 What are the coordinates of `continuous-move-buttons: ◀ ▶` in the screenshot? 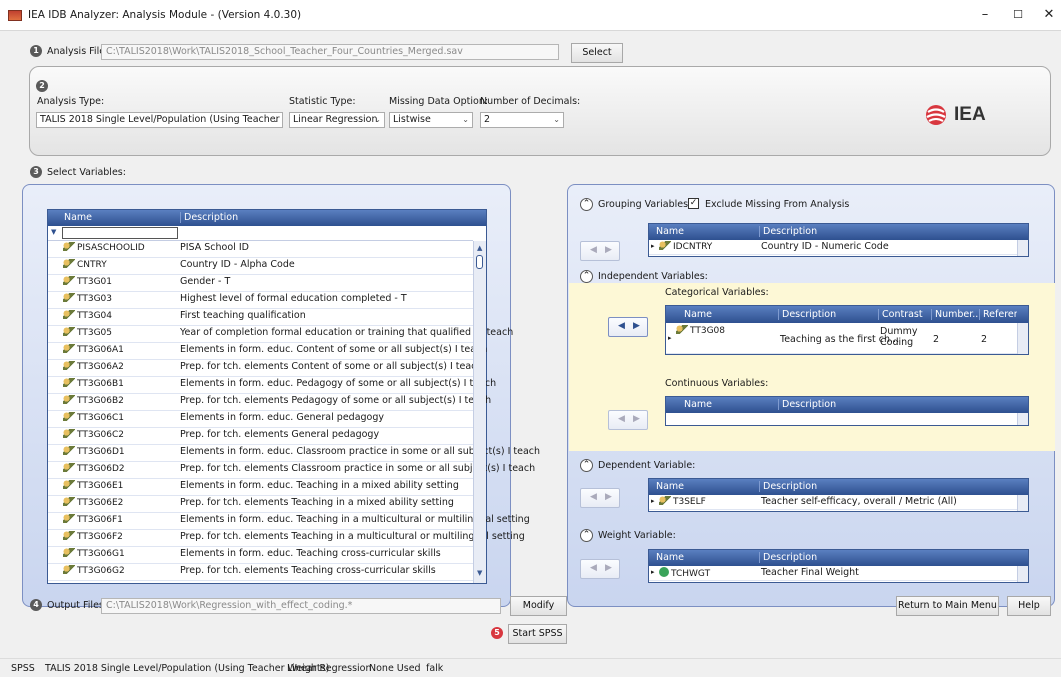 It's located at (628, 420).